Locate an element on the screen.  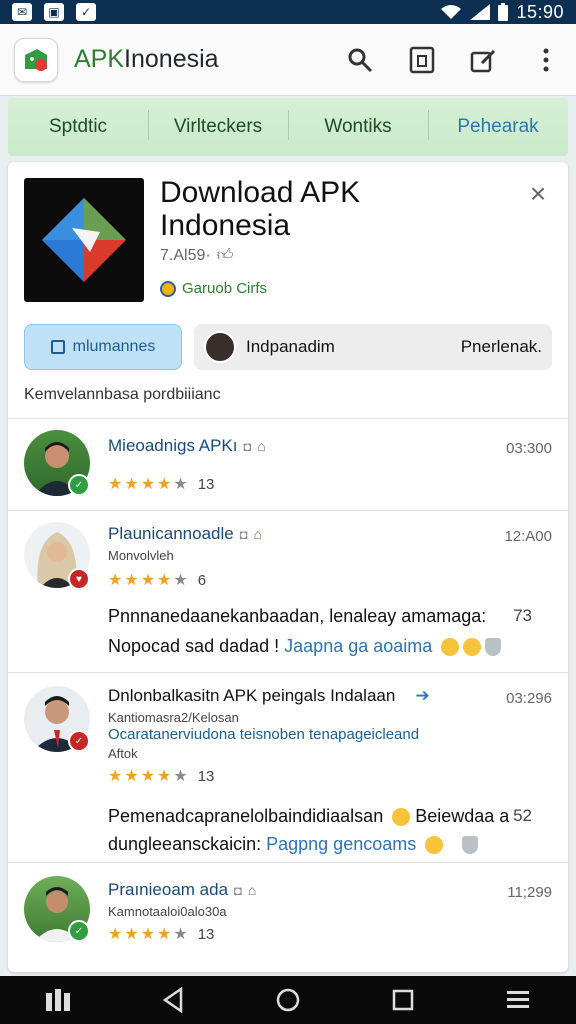
category-tabs: Sptdtic Virlteckers Wontiks Pehearak is located at coordinates (288, 127).